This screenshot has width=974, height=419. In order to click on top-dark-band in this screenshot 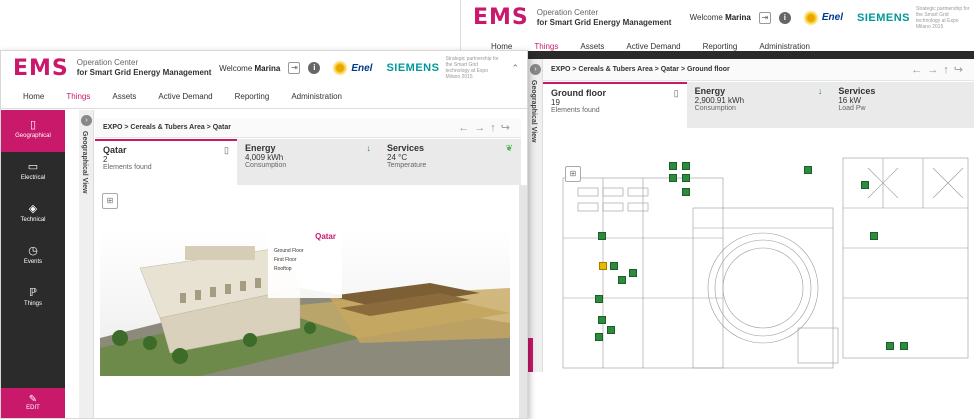, I will do `click(750, 55)`.